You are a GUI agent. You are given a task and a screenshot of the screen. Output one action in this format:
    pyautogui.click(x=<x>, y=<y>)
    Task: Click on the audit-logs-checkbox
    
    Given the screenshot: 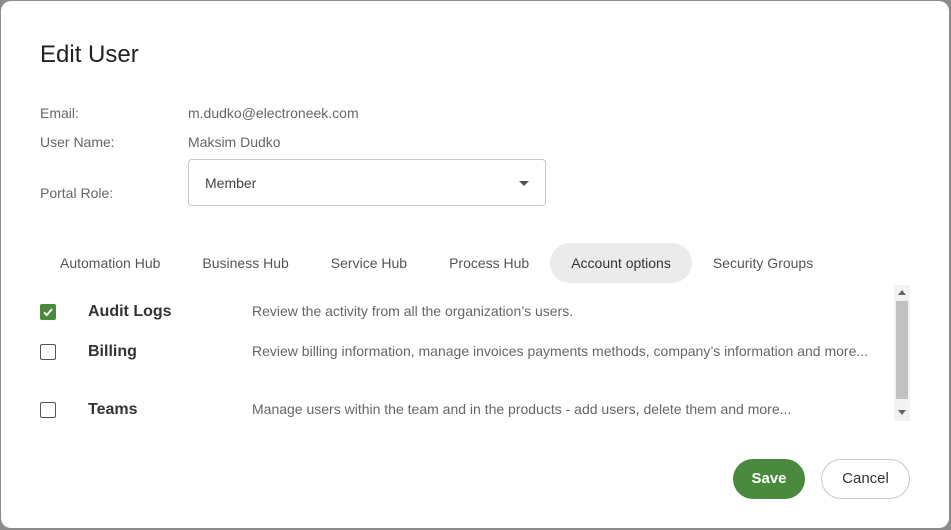 What is the action you would take?
    pyautogui.click(x=48, y=312)
    